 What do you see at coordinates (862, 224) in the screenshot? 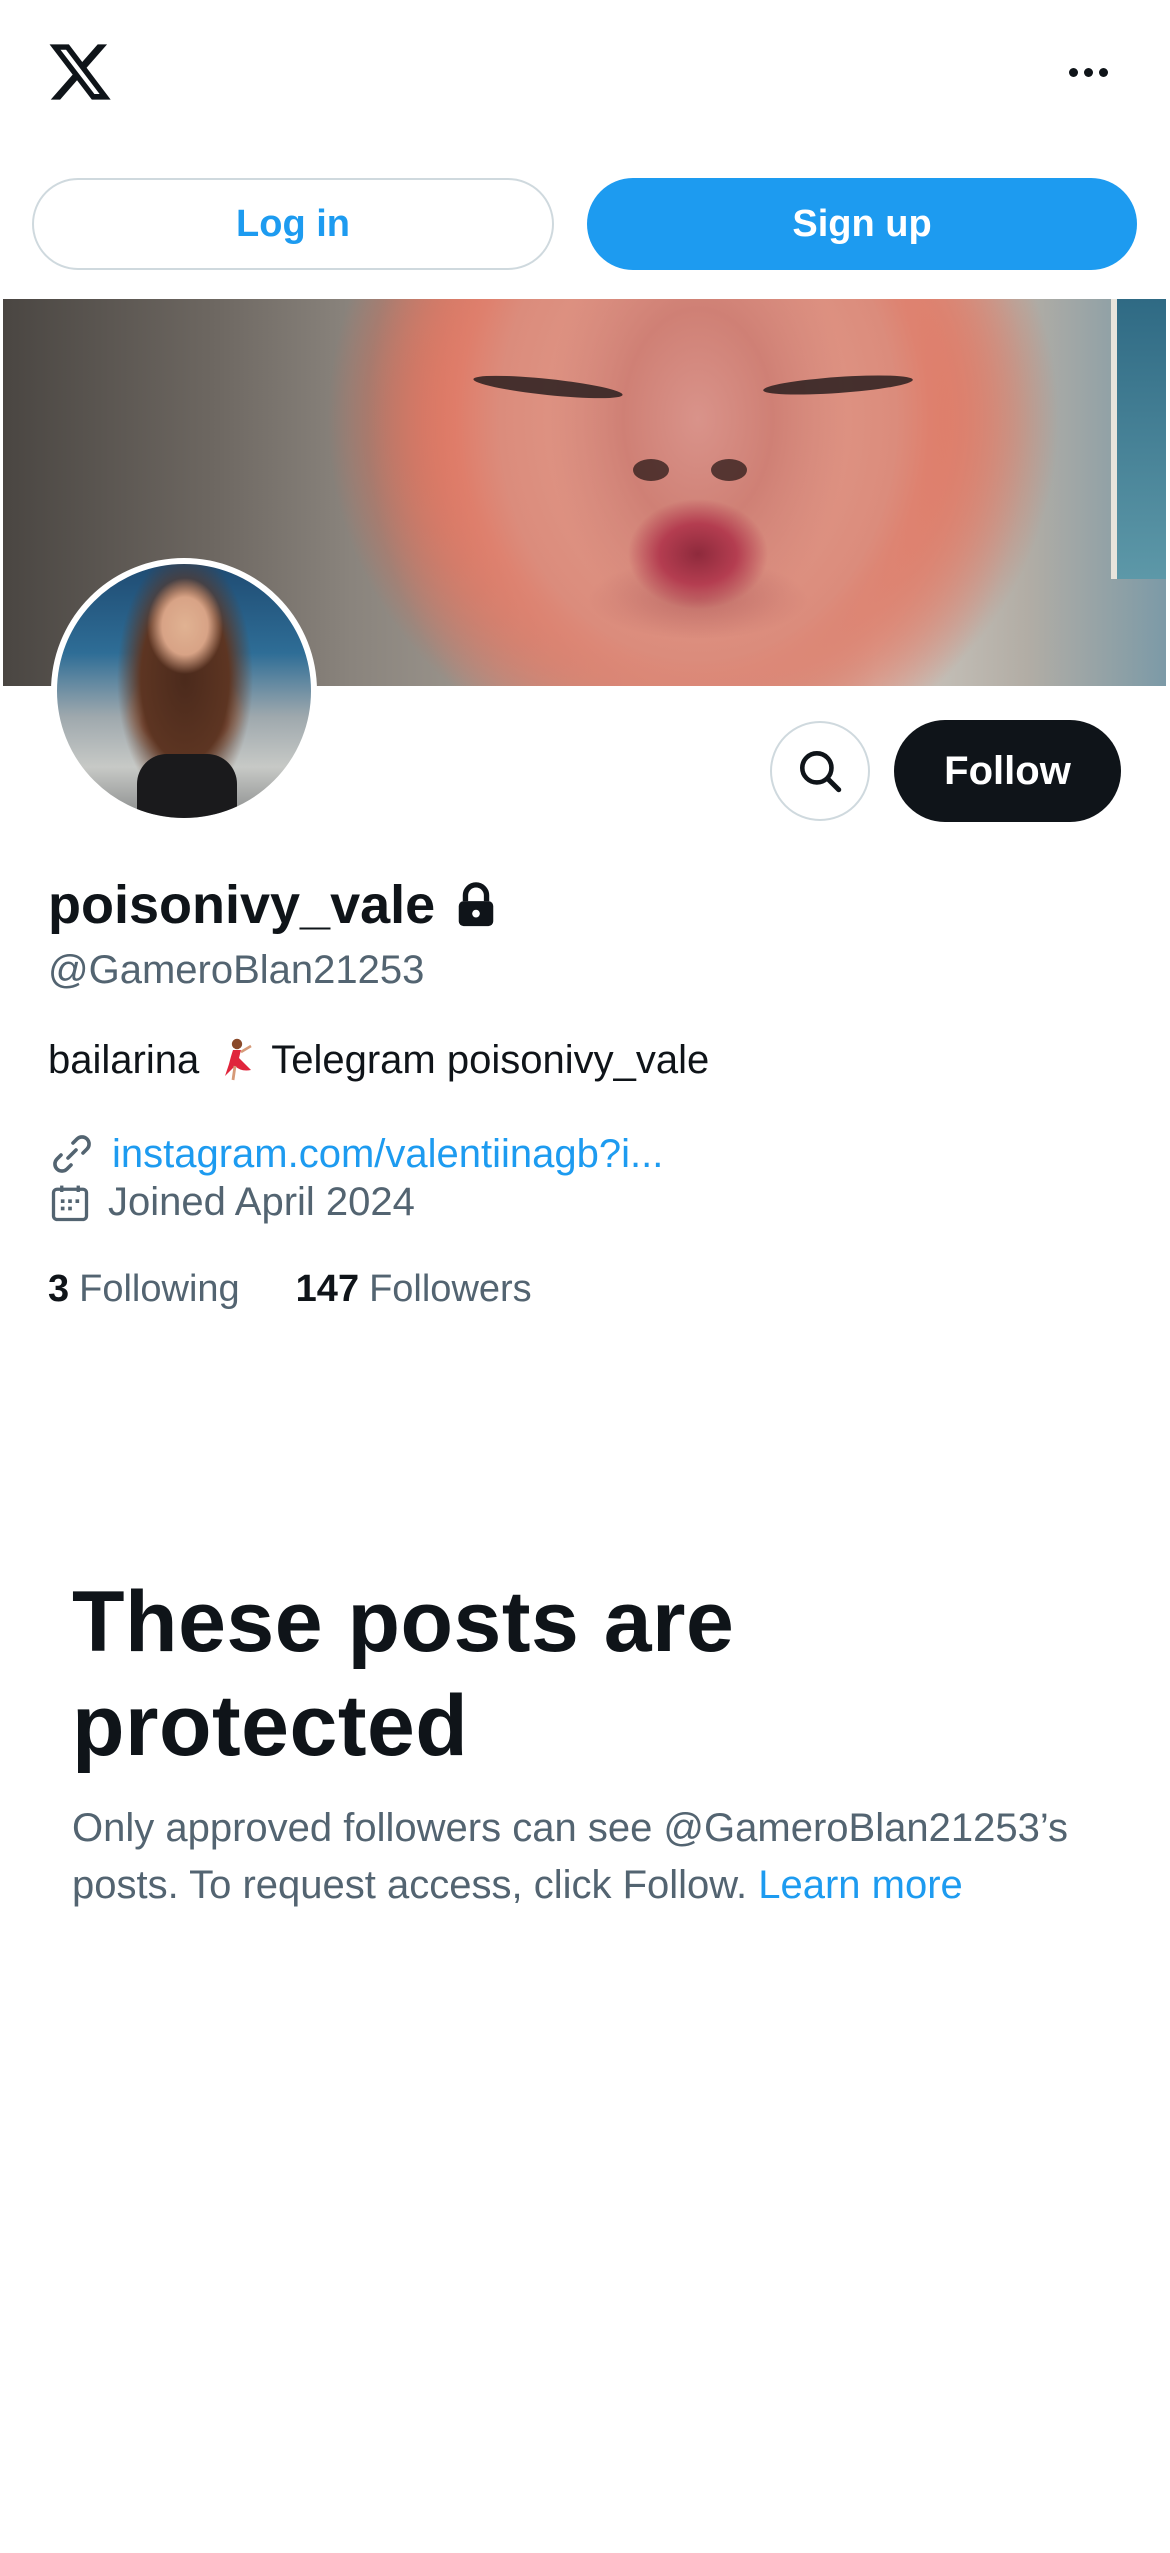
I see `signup-button: Sign up` at bounding box center [862, 224].